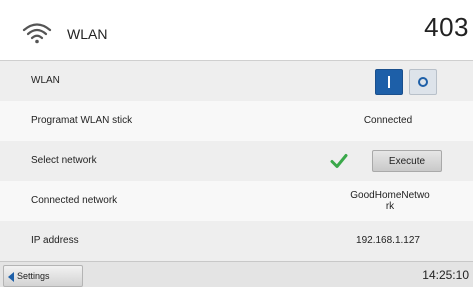  I want to click on row-wlan: WLAN, so click(236, 81).